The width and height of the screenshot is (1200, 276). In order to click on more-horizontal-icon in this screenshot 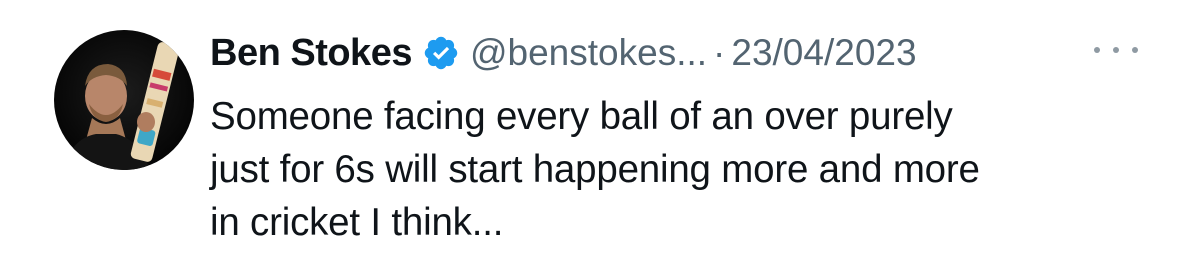, I will do `click(1116, 50)`.